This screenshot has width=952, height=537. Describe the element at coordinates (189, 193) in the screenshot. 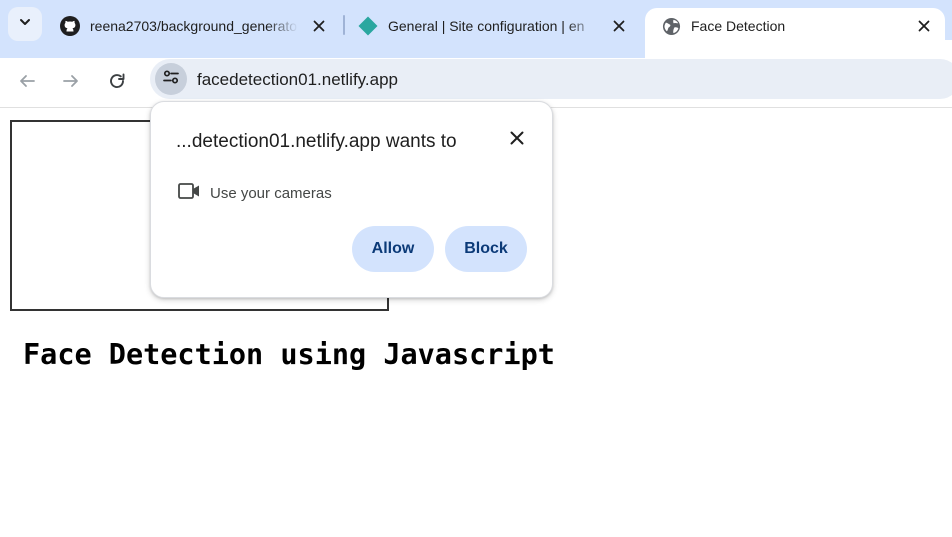

I see `videocam-icon` at that location.